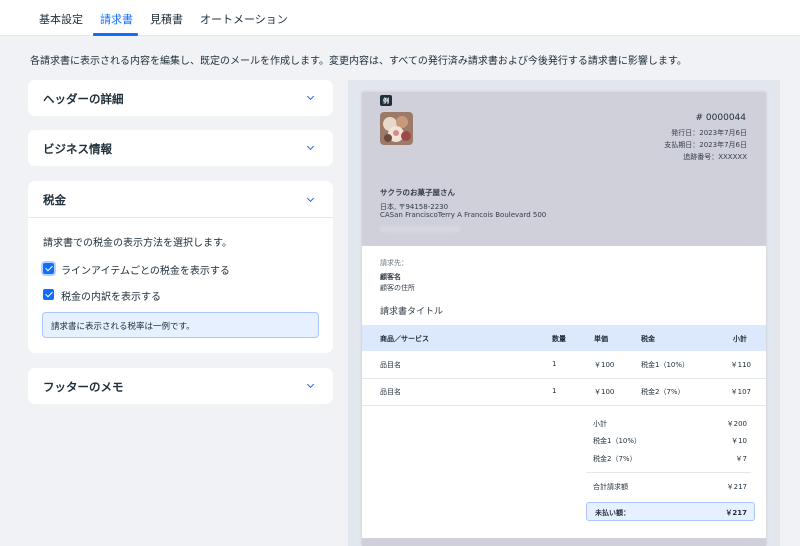 The height and width of the screenshot is (546, 800). I want to click on blurred-text, so click(420, 229).